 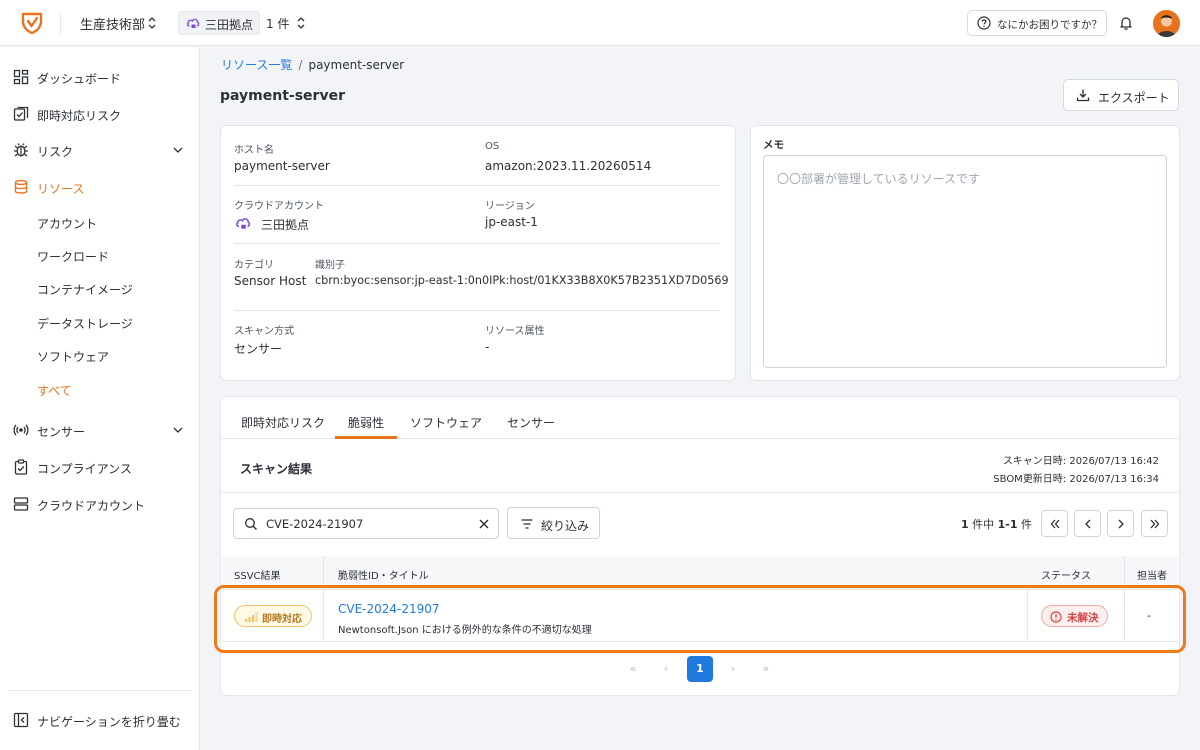 I want to click on help-button: なにかお困りですか？, so click(x=1037, y=23).